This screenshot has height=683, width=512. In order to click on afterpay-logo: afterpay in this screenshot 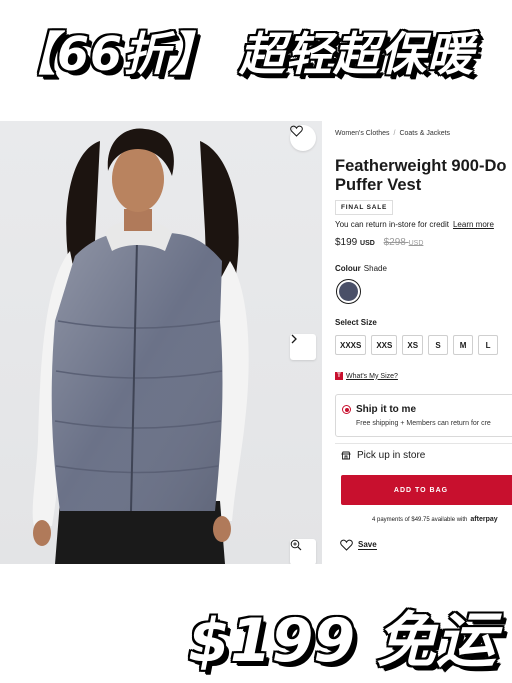, I will do `click(483, 519)`.